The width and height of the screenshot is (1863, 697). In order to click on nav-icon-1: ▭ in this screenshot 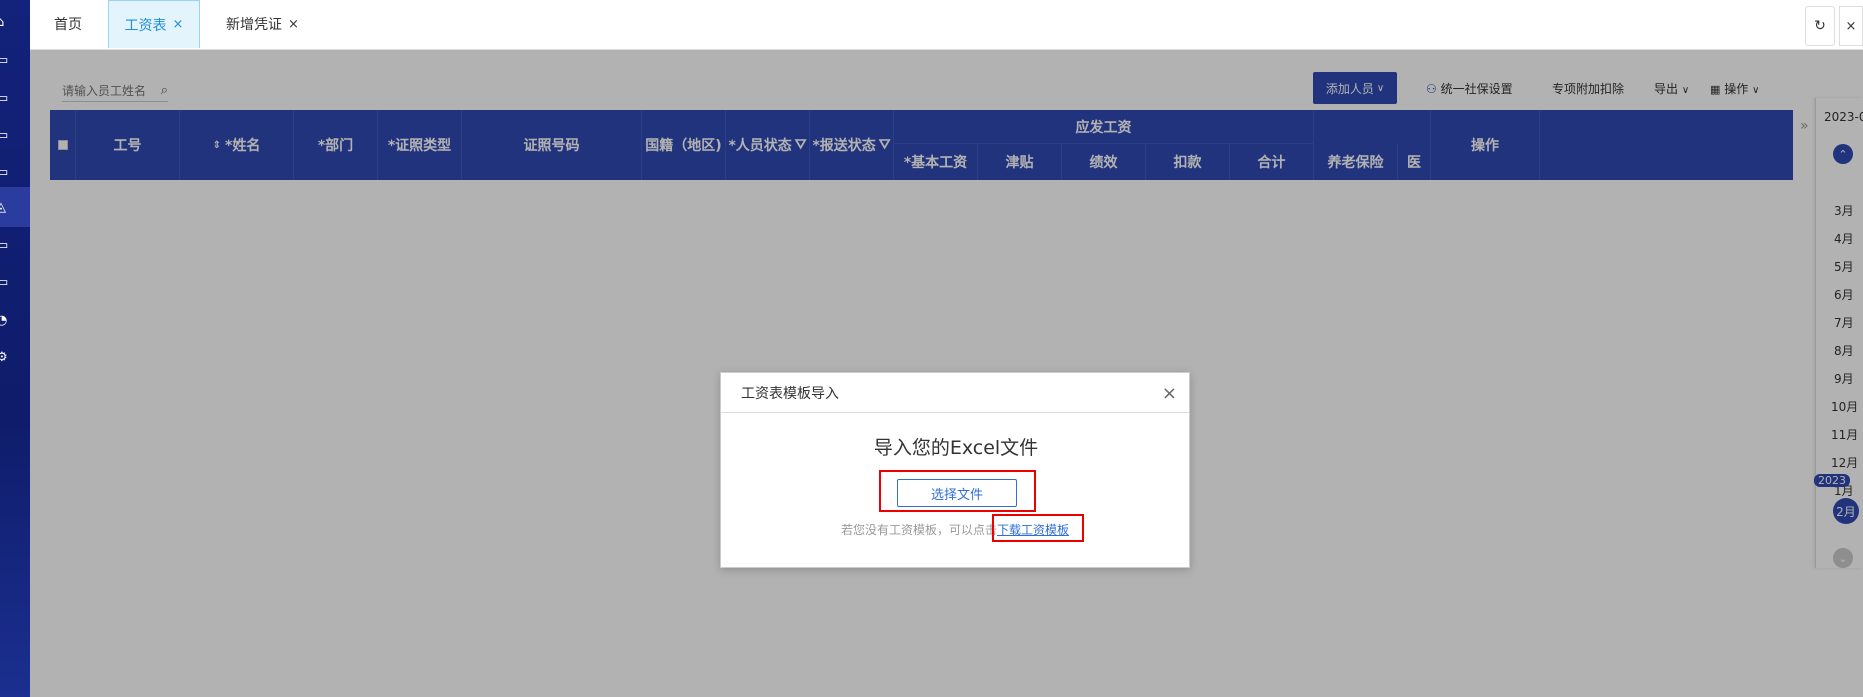, I will do `click(15, 60)`.